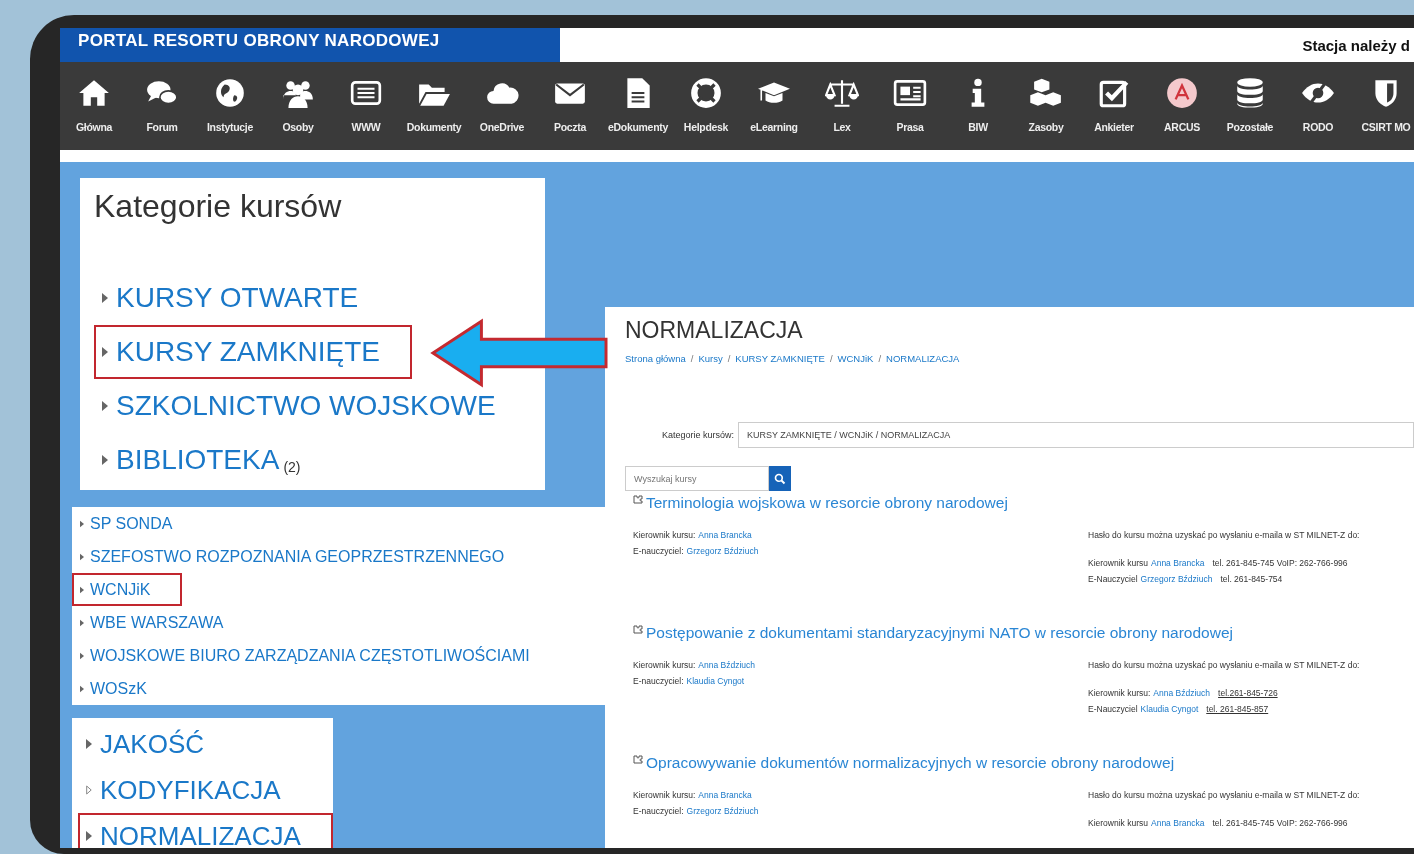 The image size is (1414, 854). Describe the element at coordinates (1182, 93) in the screenshot. I see `letter-logo-icon` at that location.